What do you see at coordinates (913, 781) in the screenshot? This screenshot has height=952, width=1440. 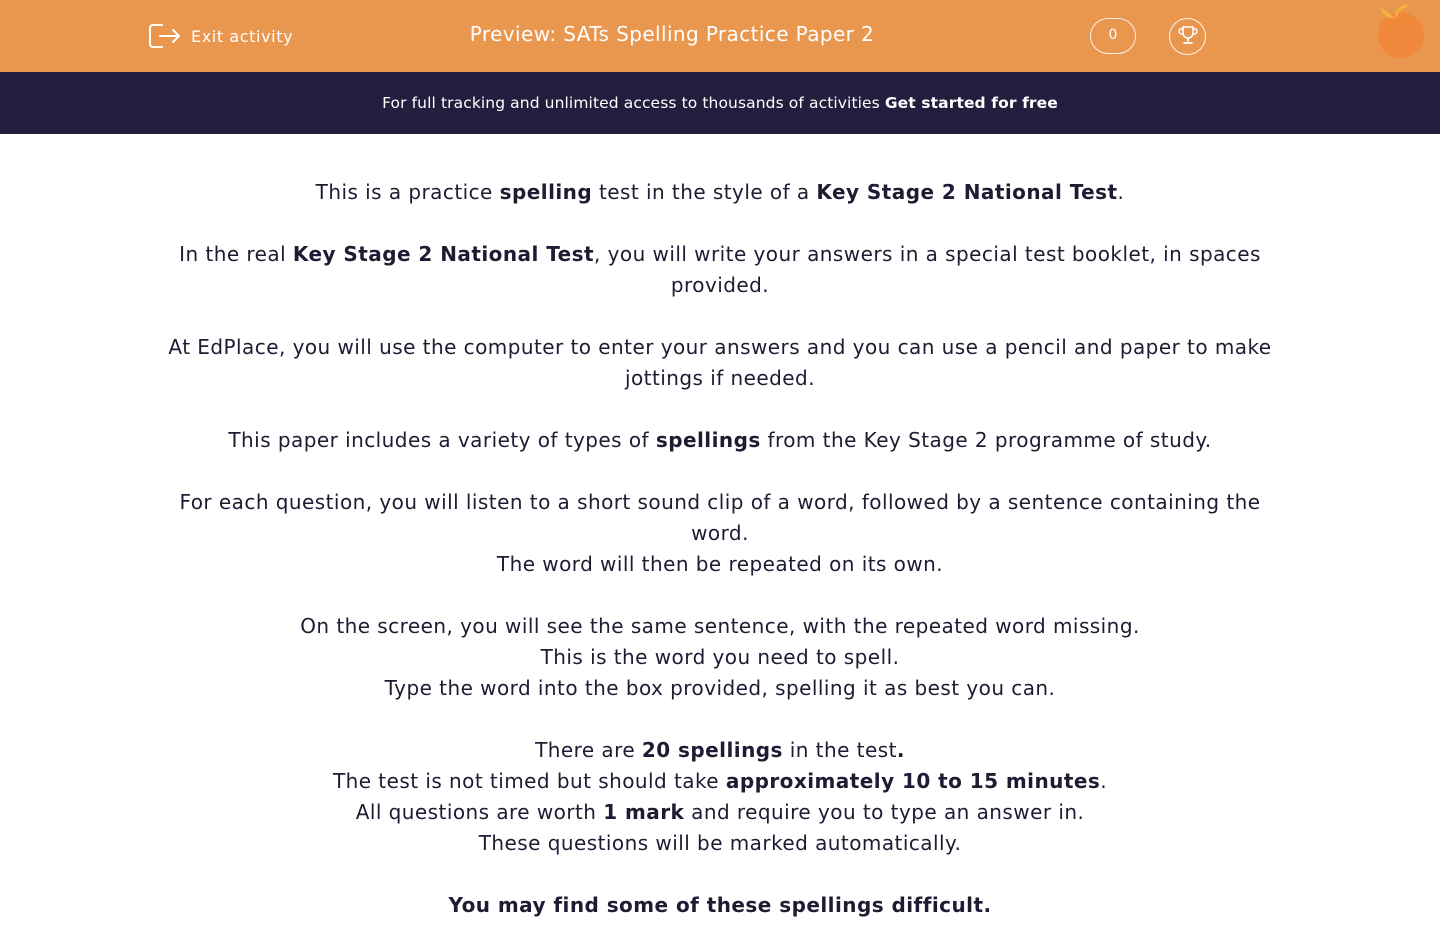 I see `text-bold: approximately 10 to 15 minutes` at bounding box center [913, 781].